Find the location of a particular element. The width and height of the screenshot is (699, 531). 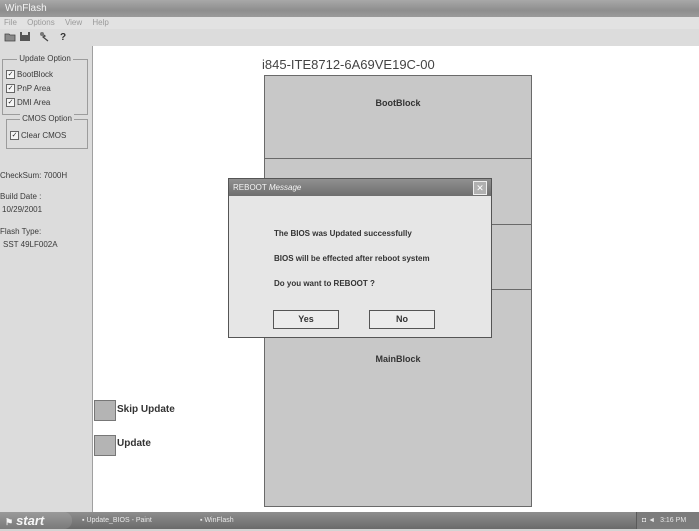

dialog-titlebar: REBOOT Message ✕ is located at coordinates (360, 187).